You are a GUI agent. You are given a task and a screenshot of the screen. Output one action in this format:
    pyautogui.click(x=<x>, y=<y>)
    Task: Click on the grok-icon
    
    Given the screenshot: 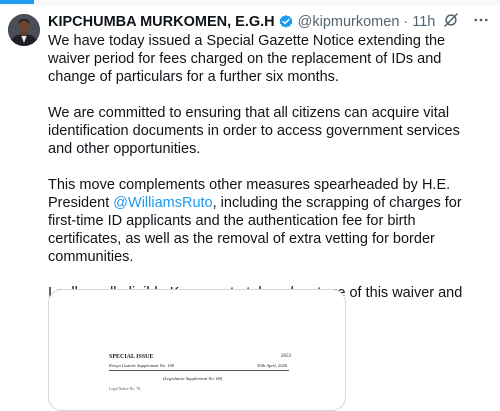 What is the action you would take?
    pyautogui.click(x=451, y=22)
    